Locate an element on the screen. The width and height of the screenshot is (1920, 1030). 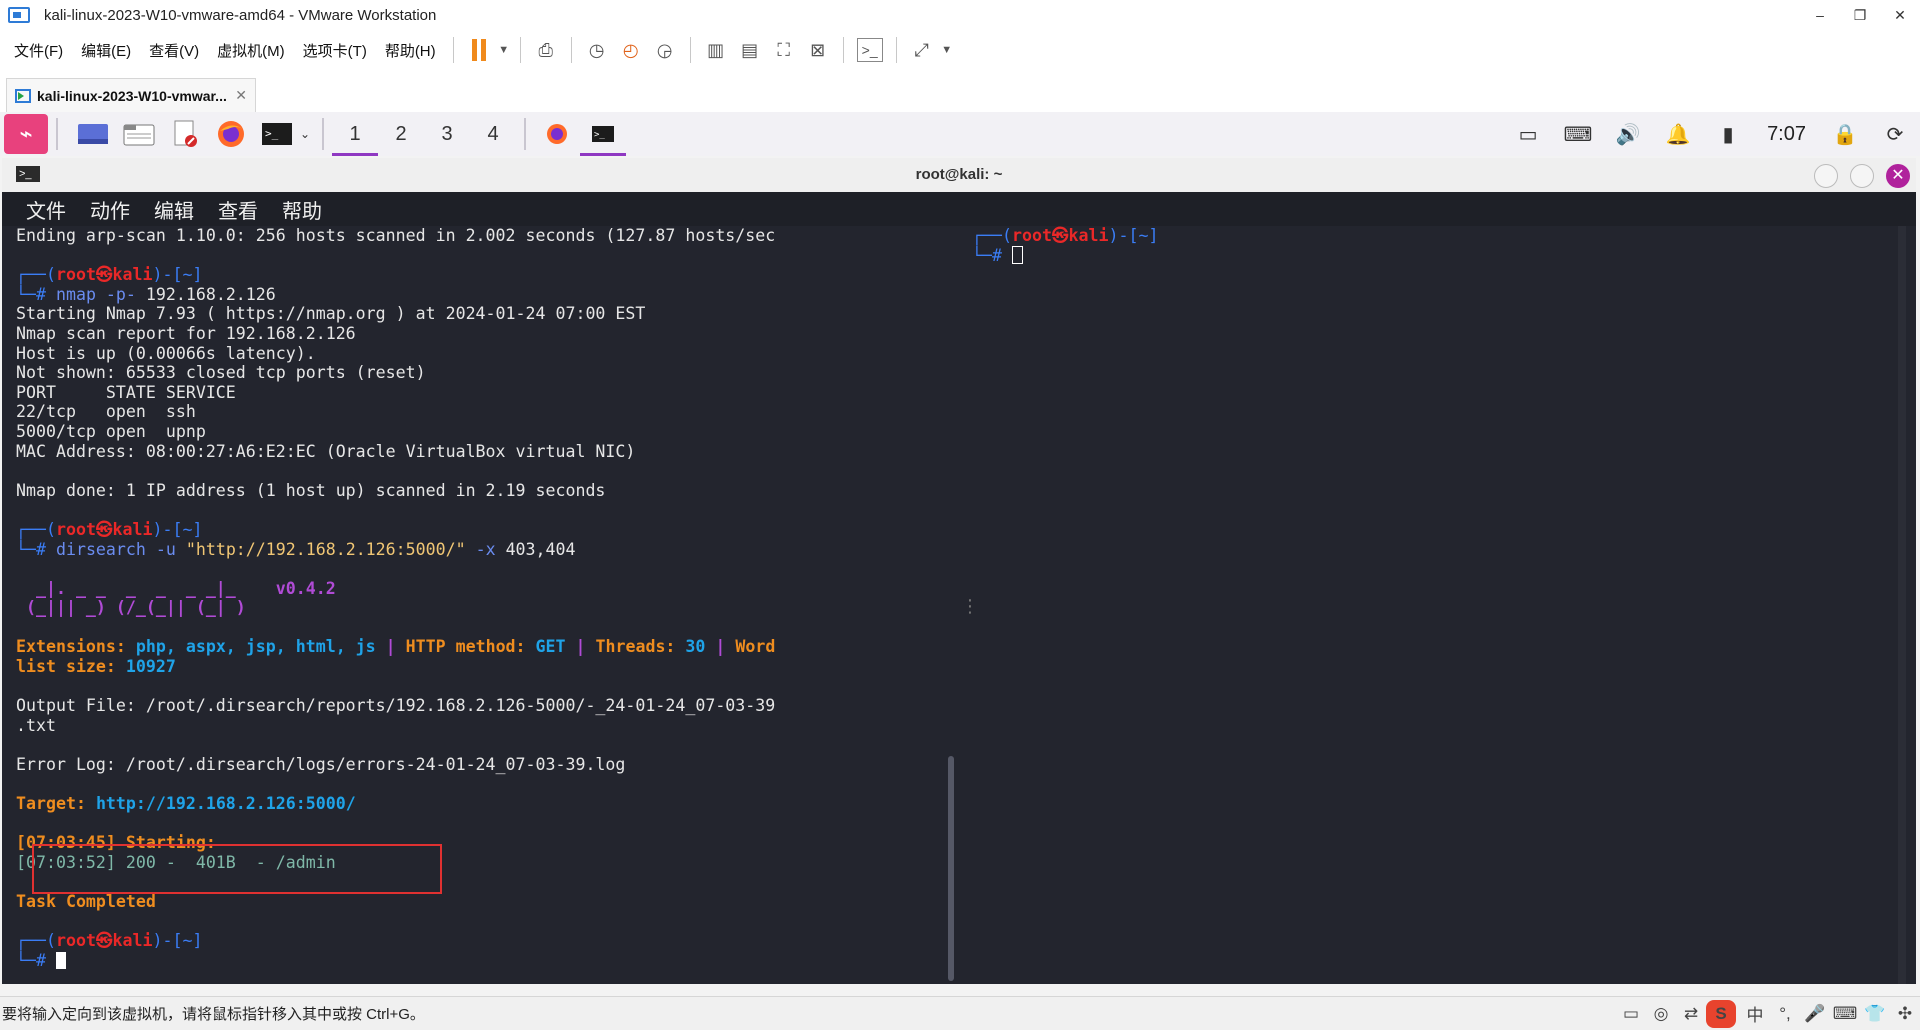
menu-vm: 虚拟机(M) is located at coordinates (251, 50).